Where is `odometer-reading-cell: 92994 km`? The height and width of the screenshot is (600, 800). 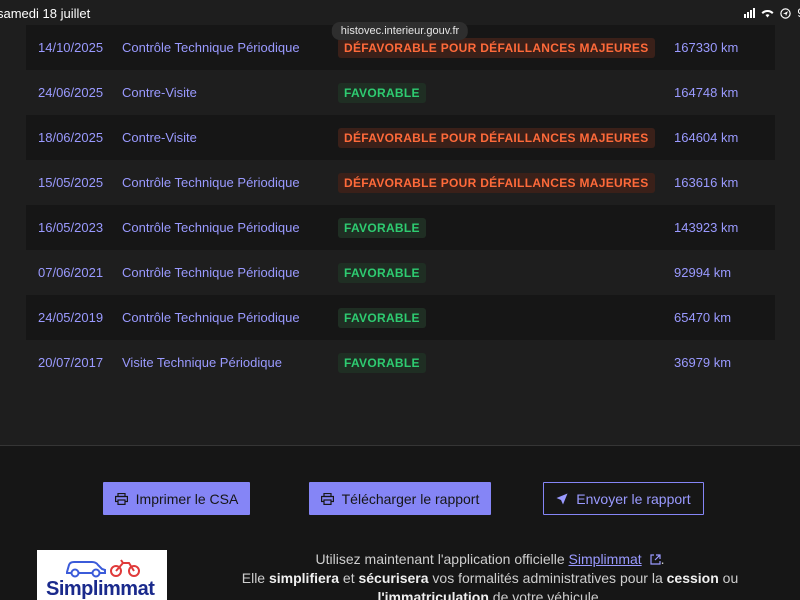 odometer-reading-cell: 92994 km is located at coordinates (724, 272).